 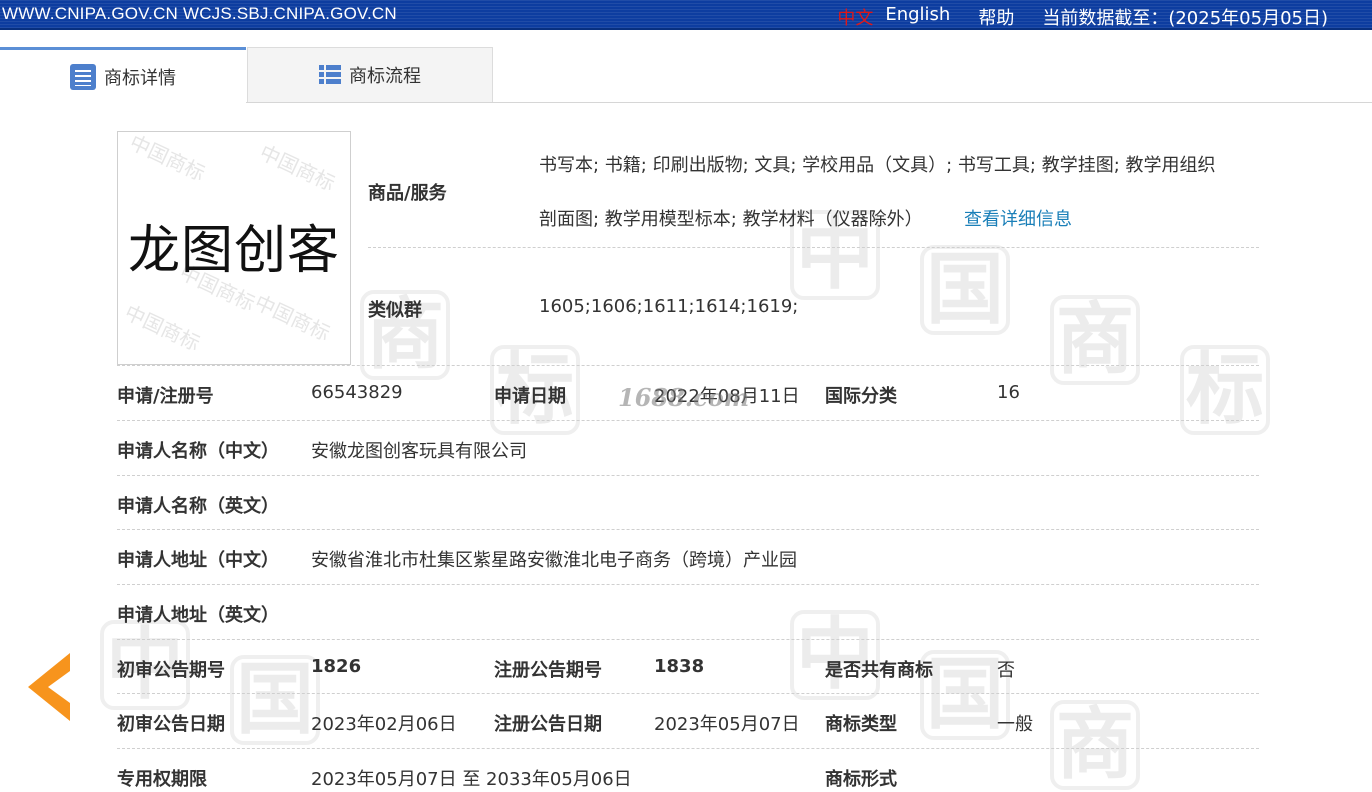 I want to click on trademark-wordmark: 龙图创客, so click(x=233, y=251).